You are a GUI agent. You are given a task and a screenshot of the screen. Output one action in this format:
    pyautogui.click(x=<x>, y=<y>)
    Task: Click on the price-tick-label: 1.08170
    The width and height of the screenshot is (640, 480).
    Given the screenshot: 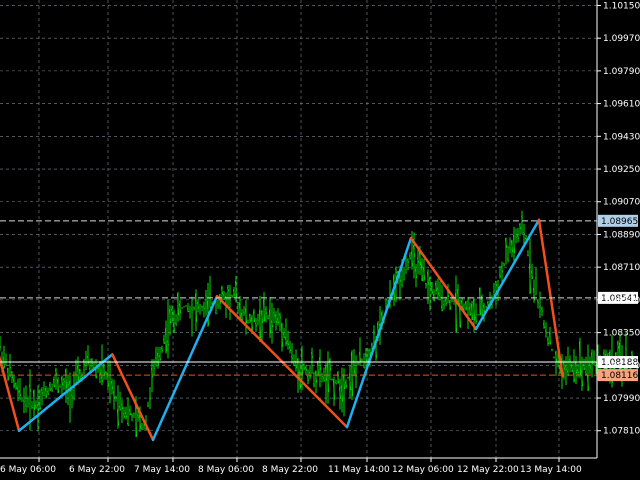 What is the action you would take?
    pyautogui.click(x=621, y=366)
    